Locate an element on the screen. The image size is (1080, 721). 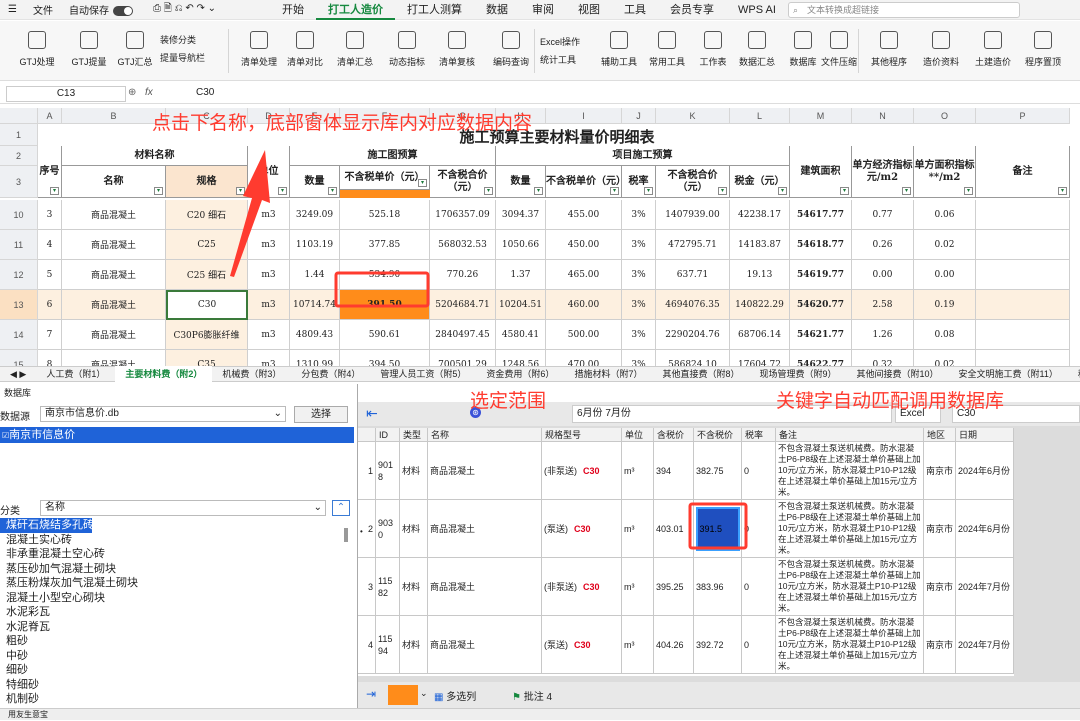
result-cell-unit: m³ is located at coordinates (638, 471).